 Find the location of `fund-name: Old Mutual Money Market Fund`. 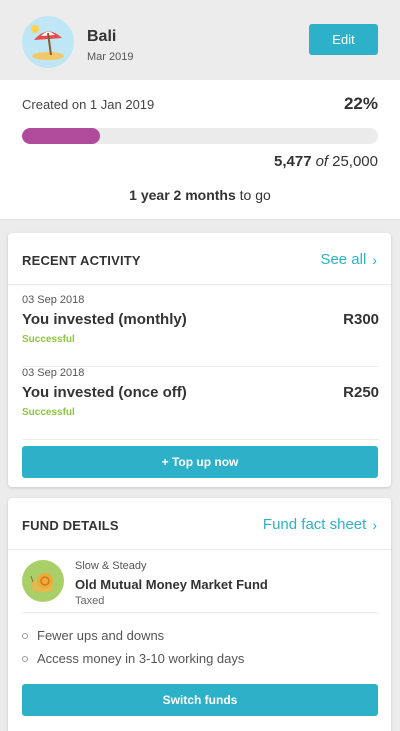

fund-name: Old Mutual Money Market Fund is located at coordinates (171, 584).